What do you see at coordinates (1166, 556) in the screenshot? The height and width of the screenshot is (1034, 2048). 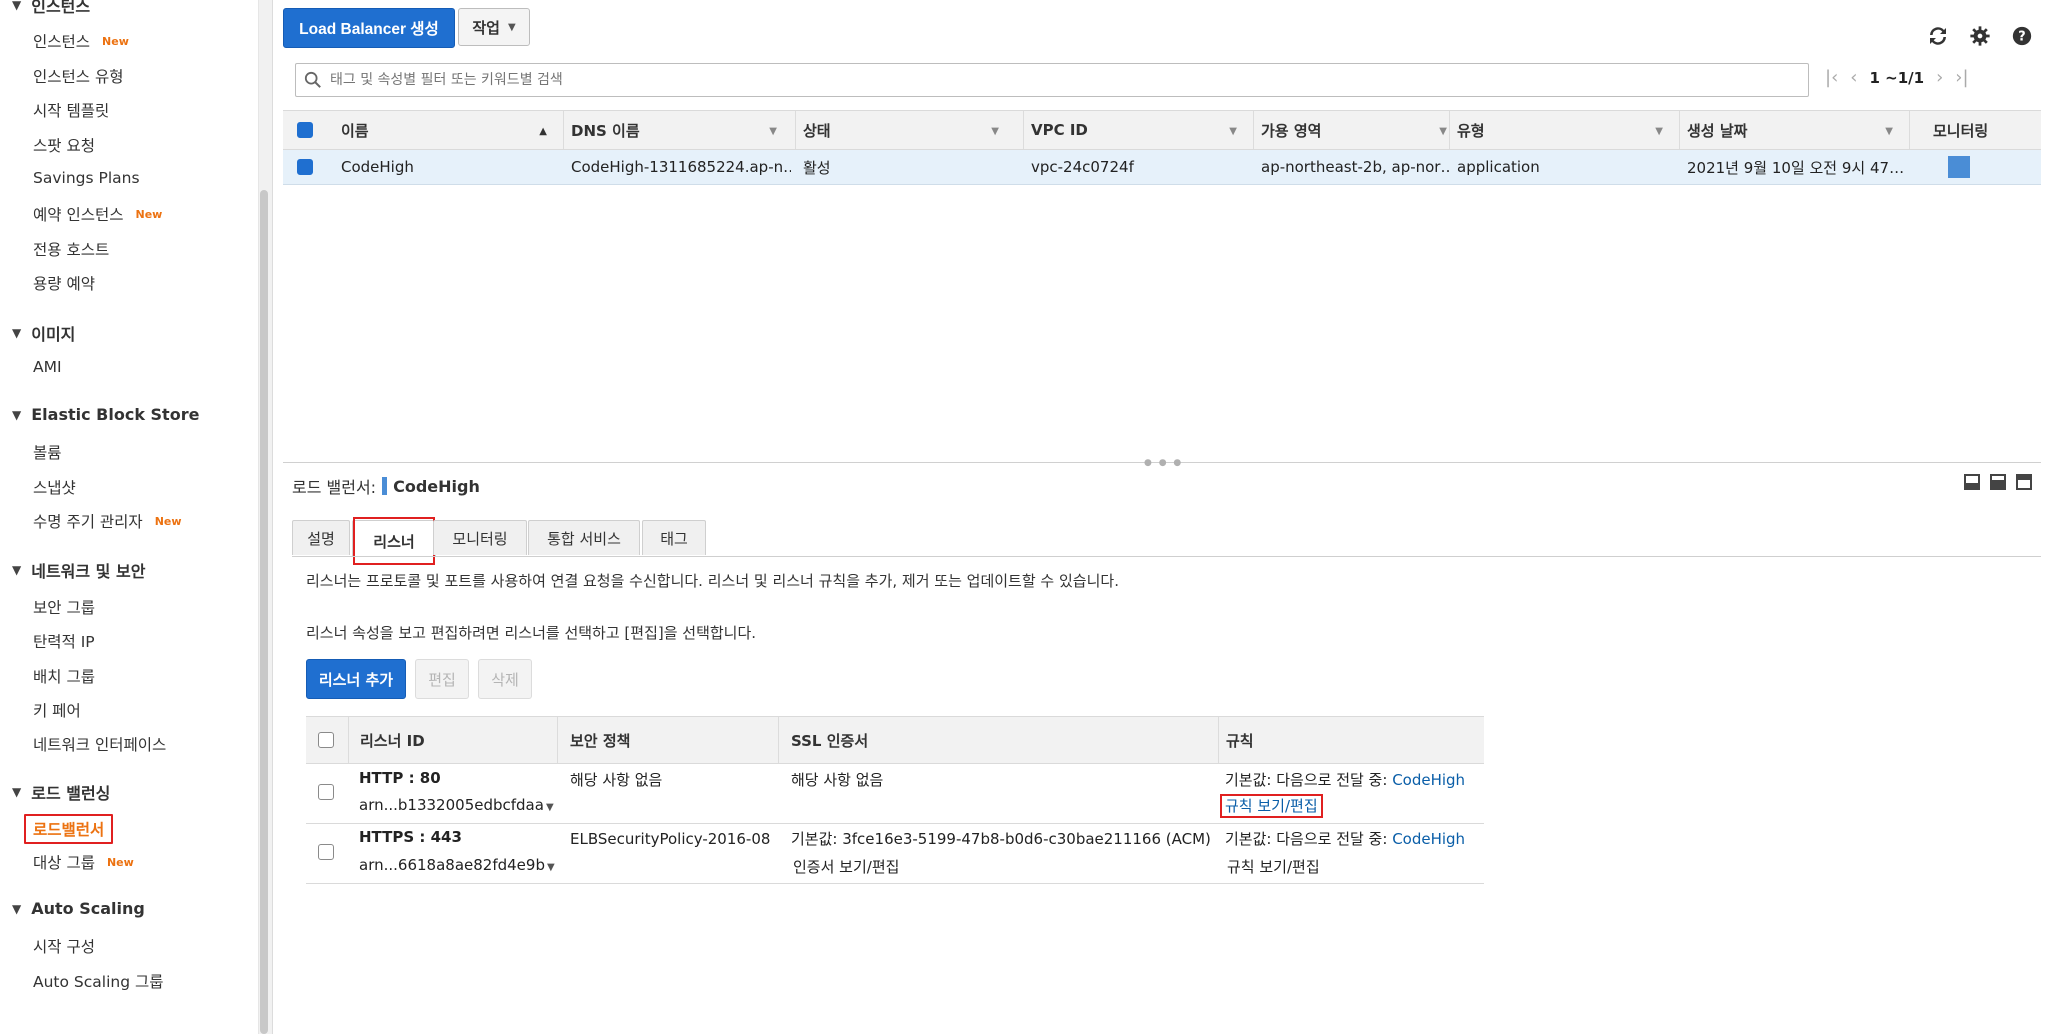 I see `tabs-divider` at bounding box center [1166, 556].